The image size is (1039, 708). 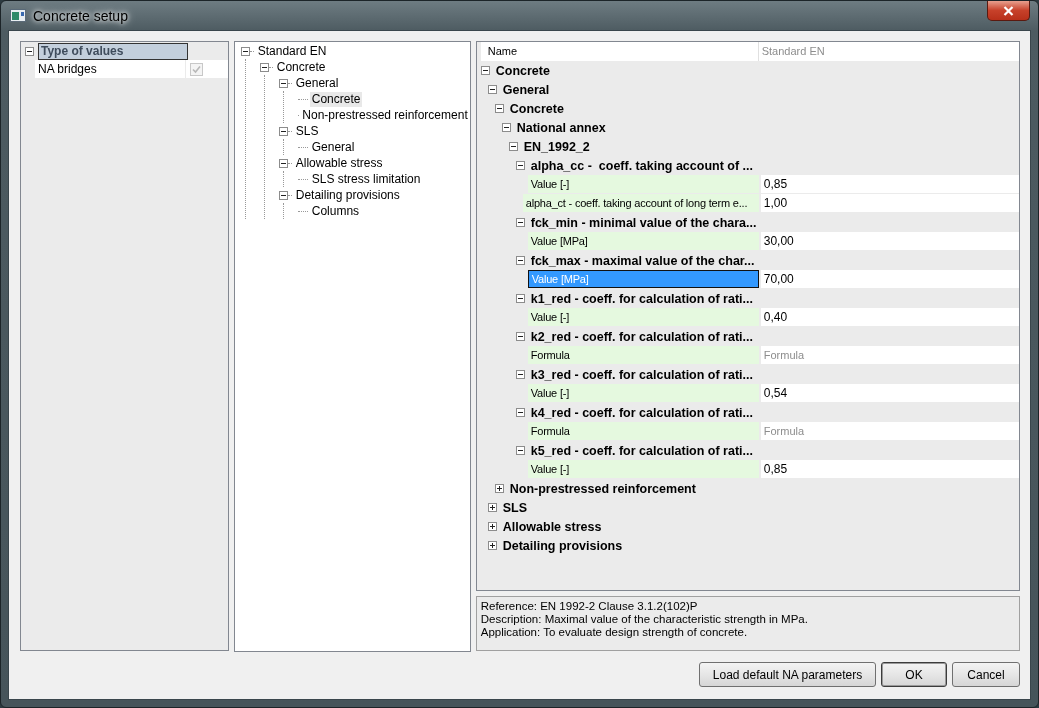 What do you see at coordinates (526, 89) in the screenshot?
I see `category-label: General` at bounding box center [526, 89].